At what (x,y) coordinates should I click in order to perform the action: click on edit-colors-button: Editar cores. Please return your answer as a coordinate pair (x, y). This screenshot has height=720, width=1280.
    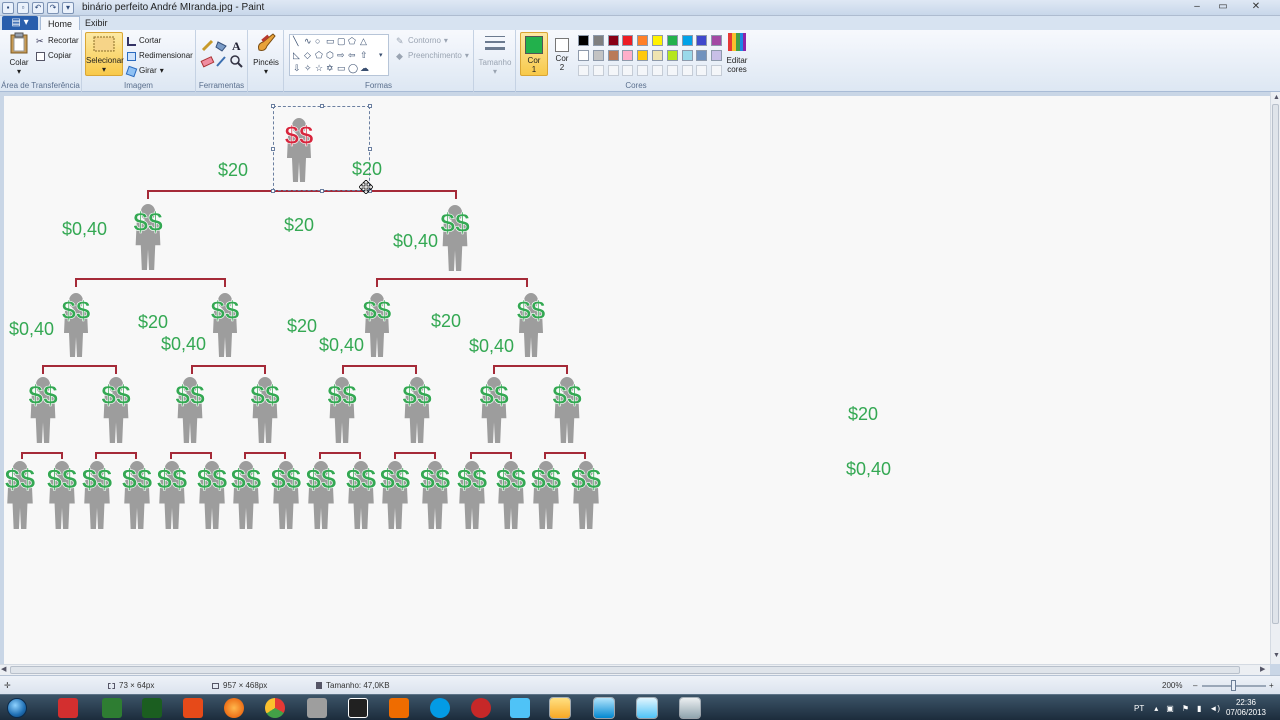
    Looking at the image, I should click on (737, 53).